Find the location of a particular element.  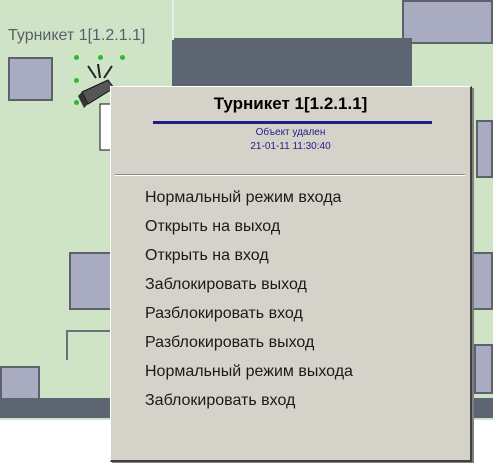

menu-item-unblock-entry: Разблокировать вход is located at coordinates (290, 313).